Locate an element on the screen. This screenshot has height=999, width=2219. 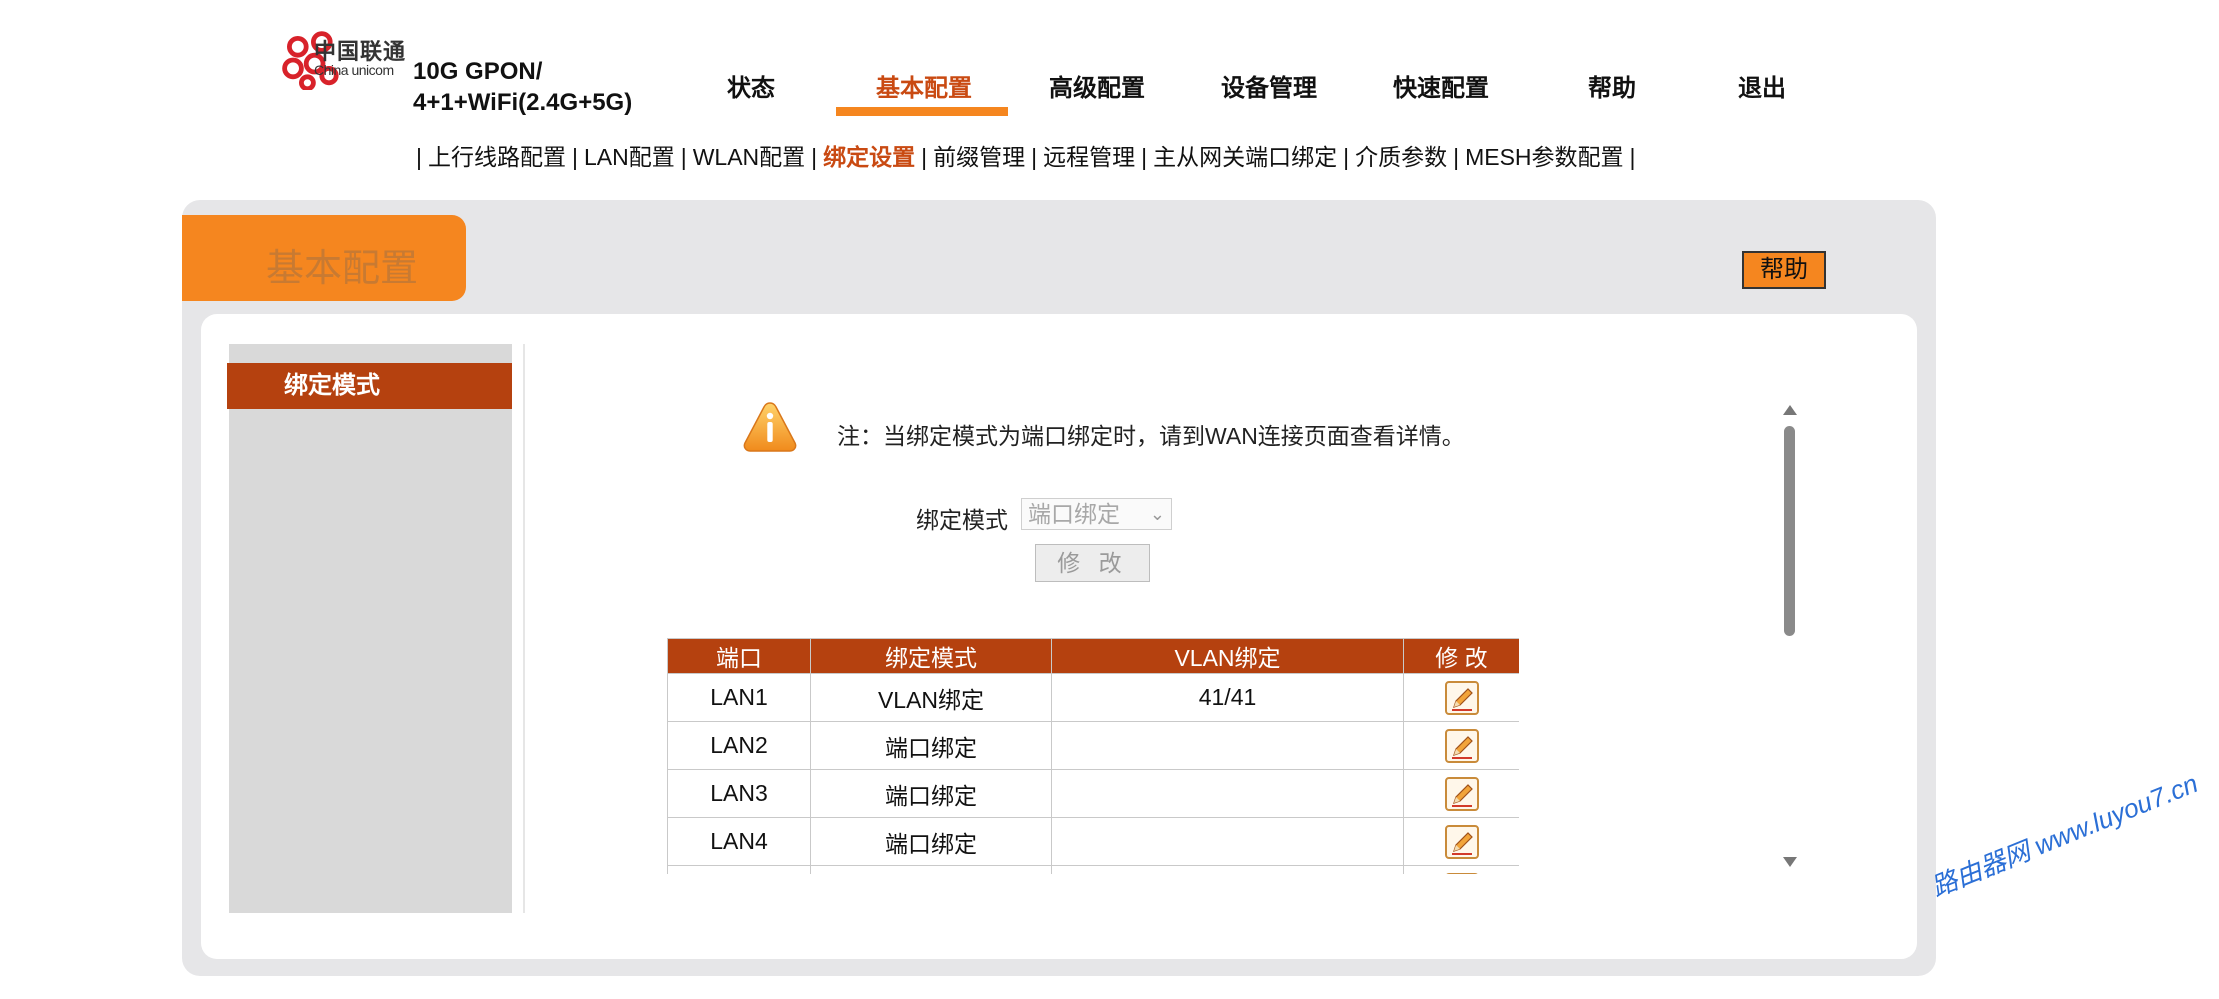
header-port: 端口 is located at coordinates (739, 656).